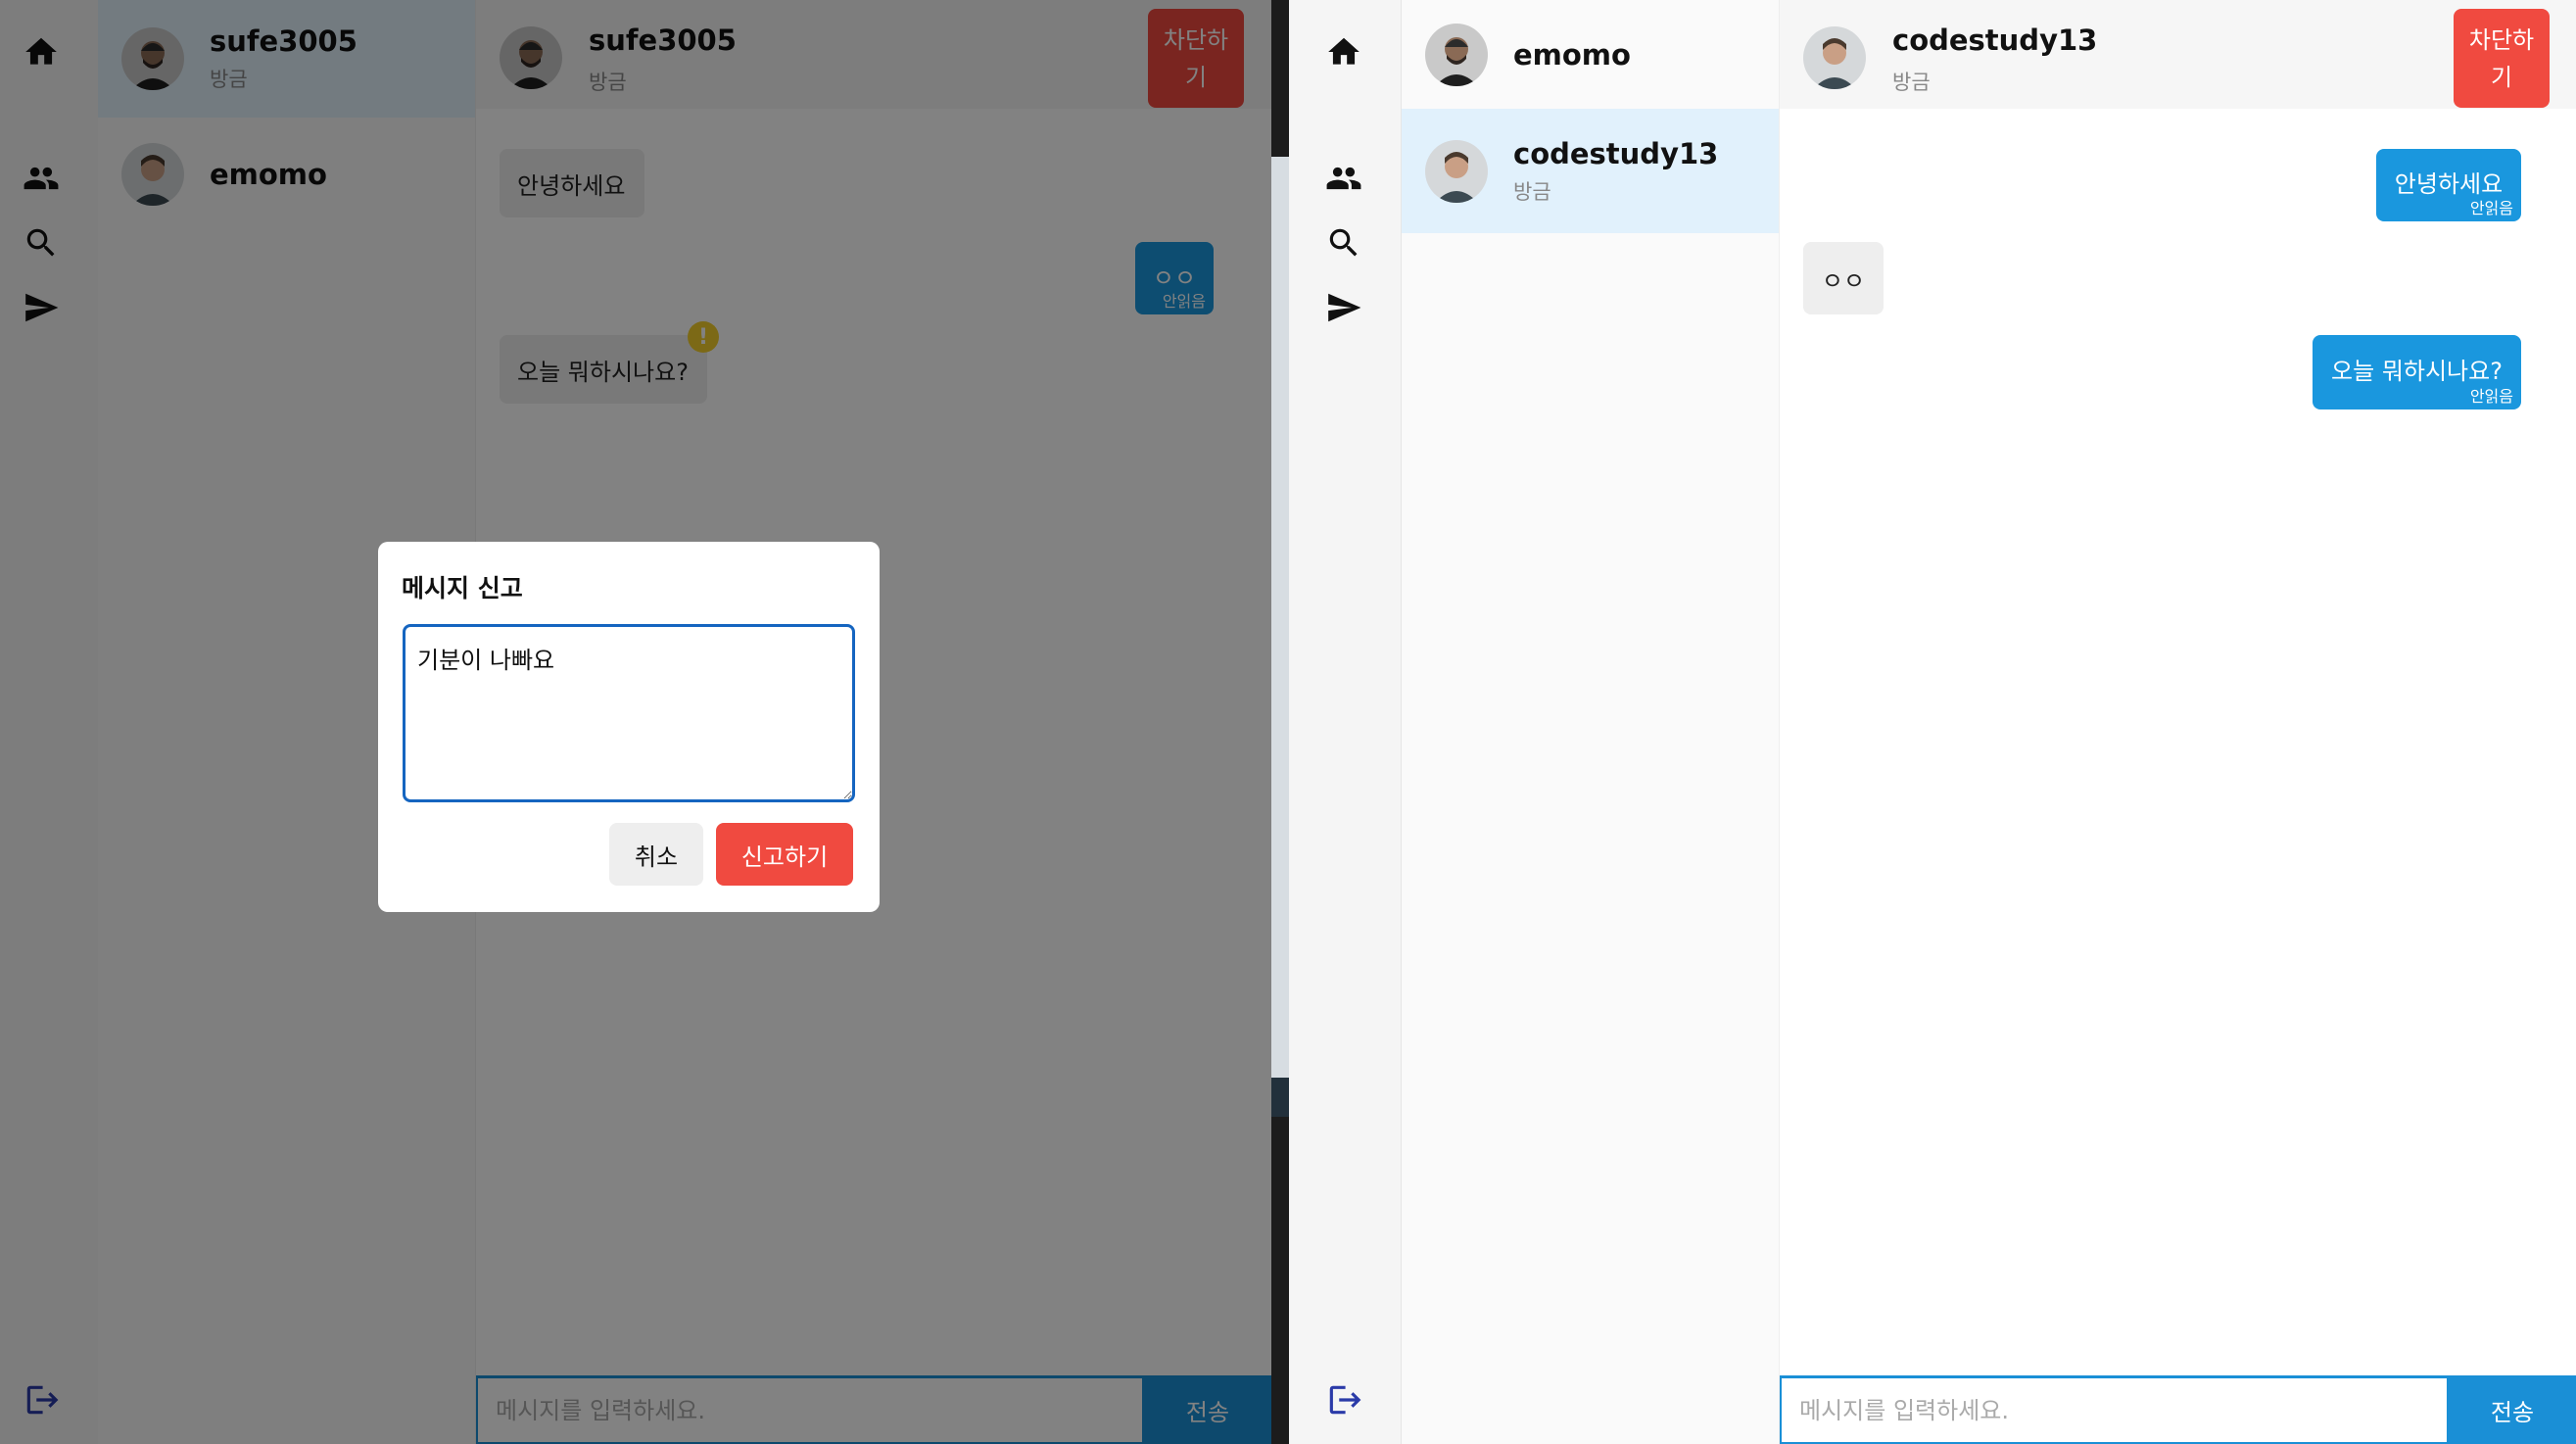 The image size is (2576, 1444). I want to click on message-bubble: ㅇㅇ, so click(1843, 278).